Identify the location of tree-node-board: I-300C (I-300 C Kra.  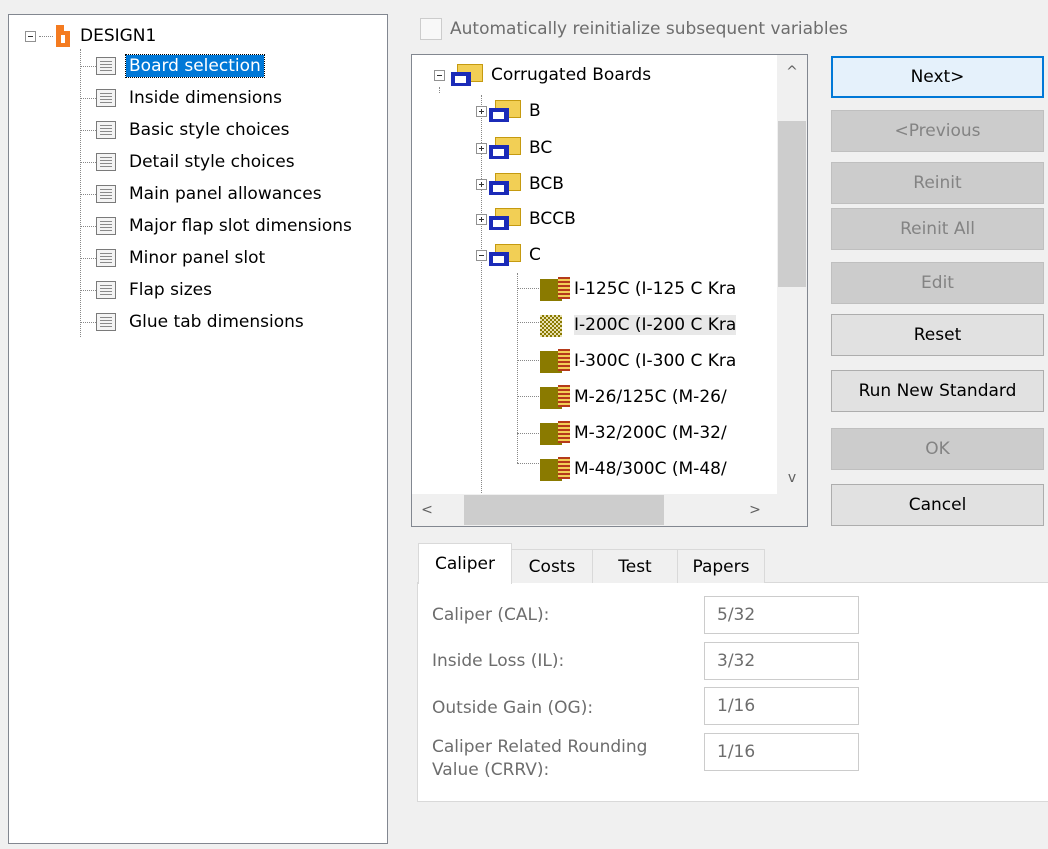
(638, 361).